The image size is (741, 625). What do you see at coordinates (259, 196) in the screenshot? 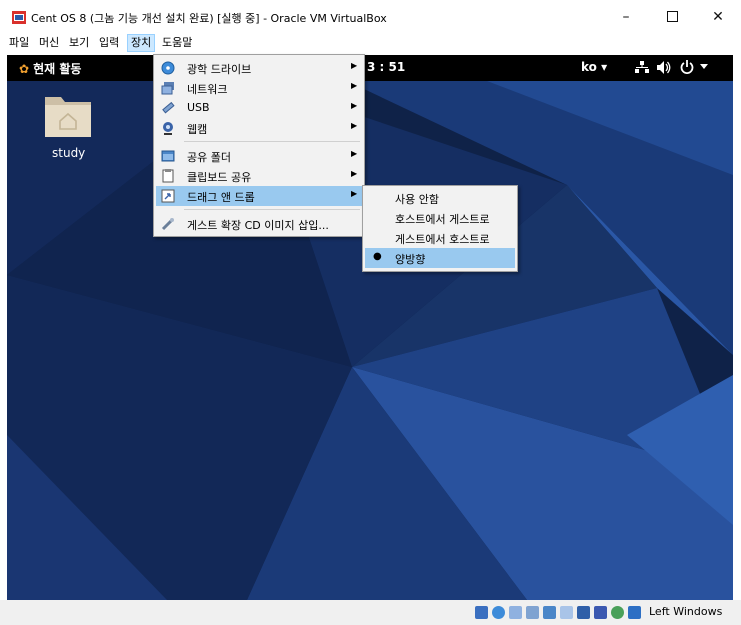
I see `menu-item-drag-and-drop: 드래그 앤 드롭 ▶` at bounding box center [259, 196].